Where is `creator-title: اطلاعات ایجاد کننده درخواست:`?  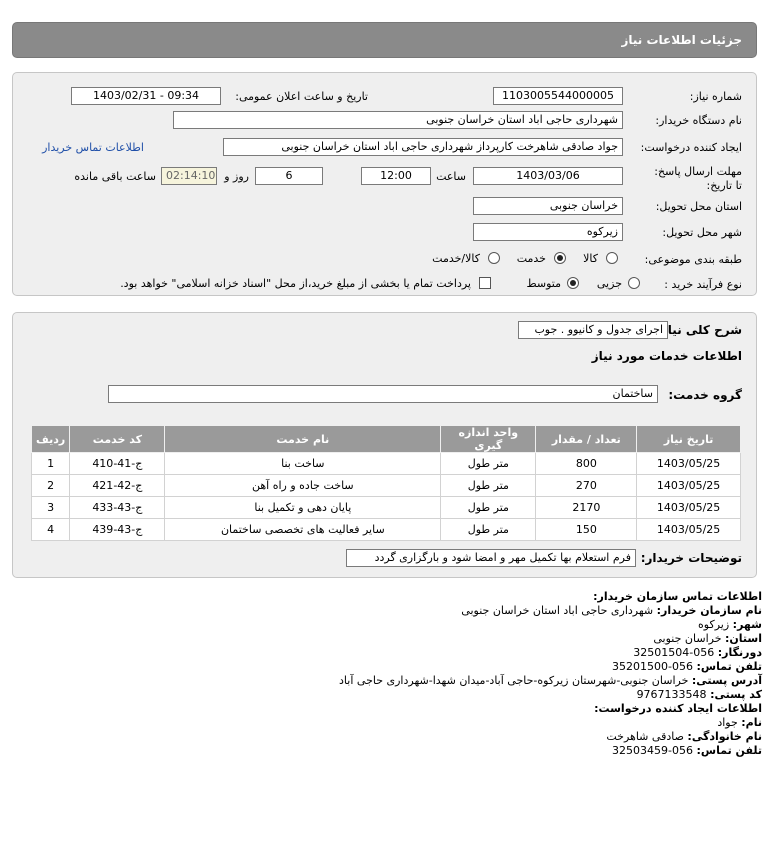
creator-title: اطلاعات ایجاد کننده درخواست: is located at coordinates (678, 708).